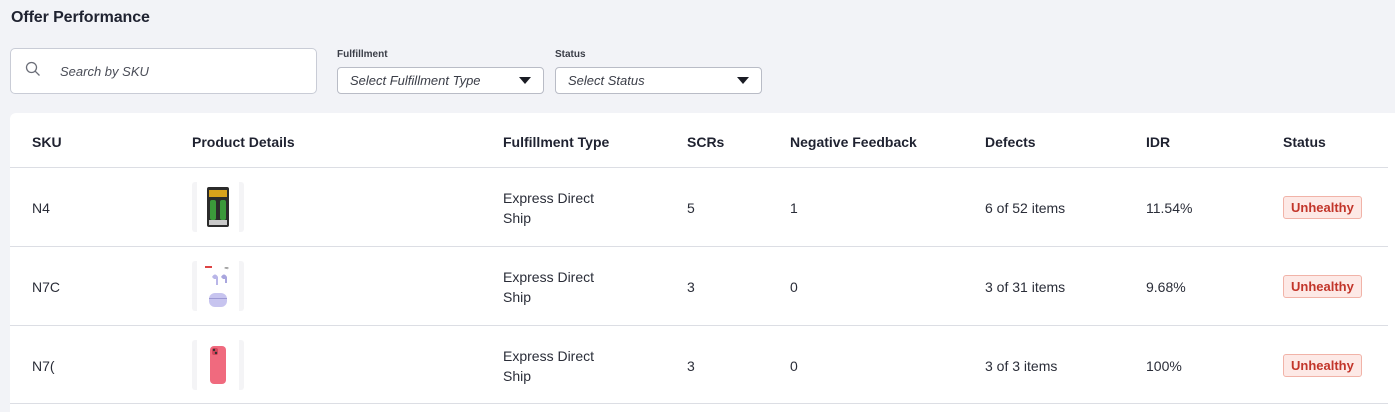  Describe the element at coordinates (1025, 287) in the screenshot. I see `defects-cell: 3 of 31 items` at that location.